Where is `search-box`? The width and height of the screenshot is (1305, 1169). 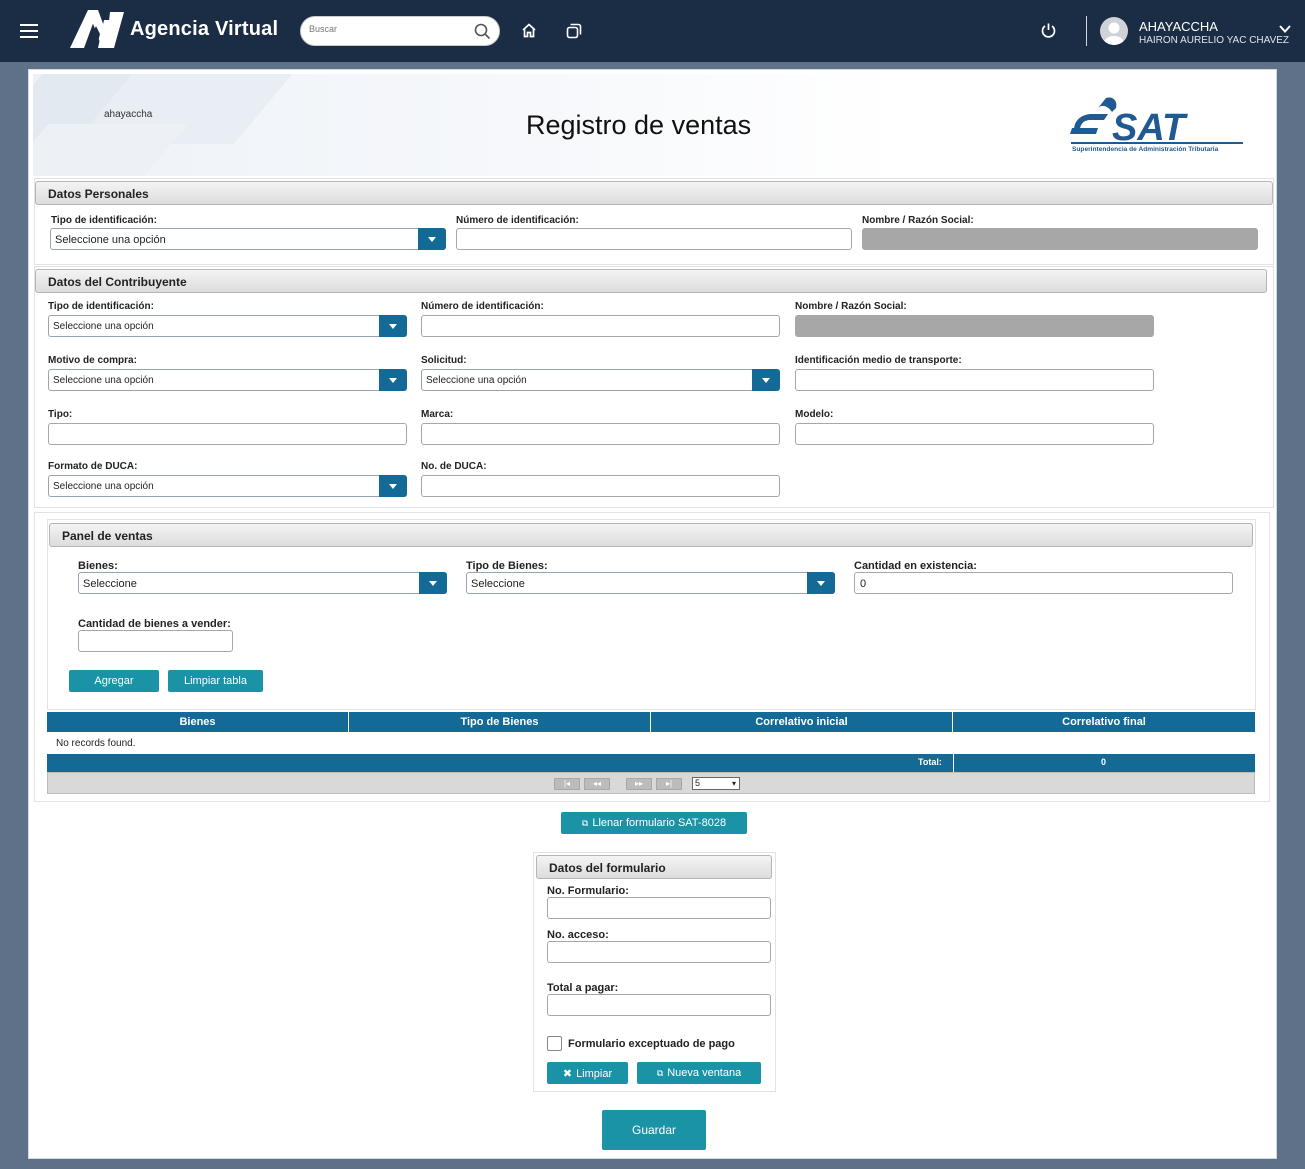
search-box is located at coordinates (400, 31).